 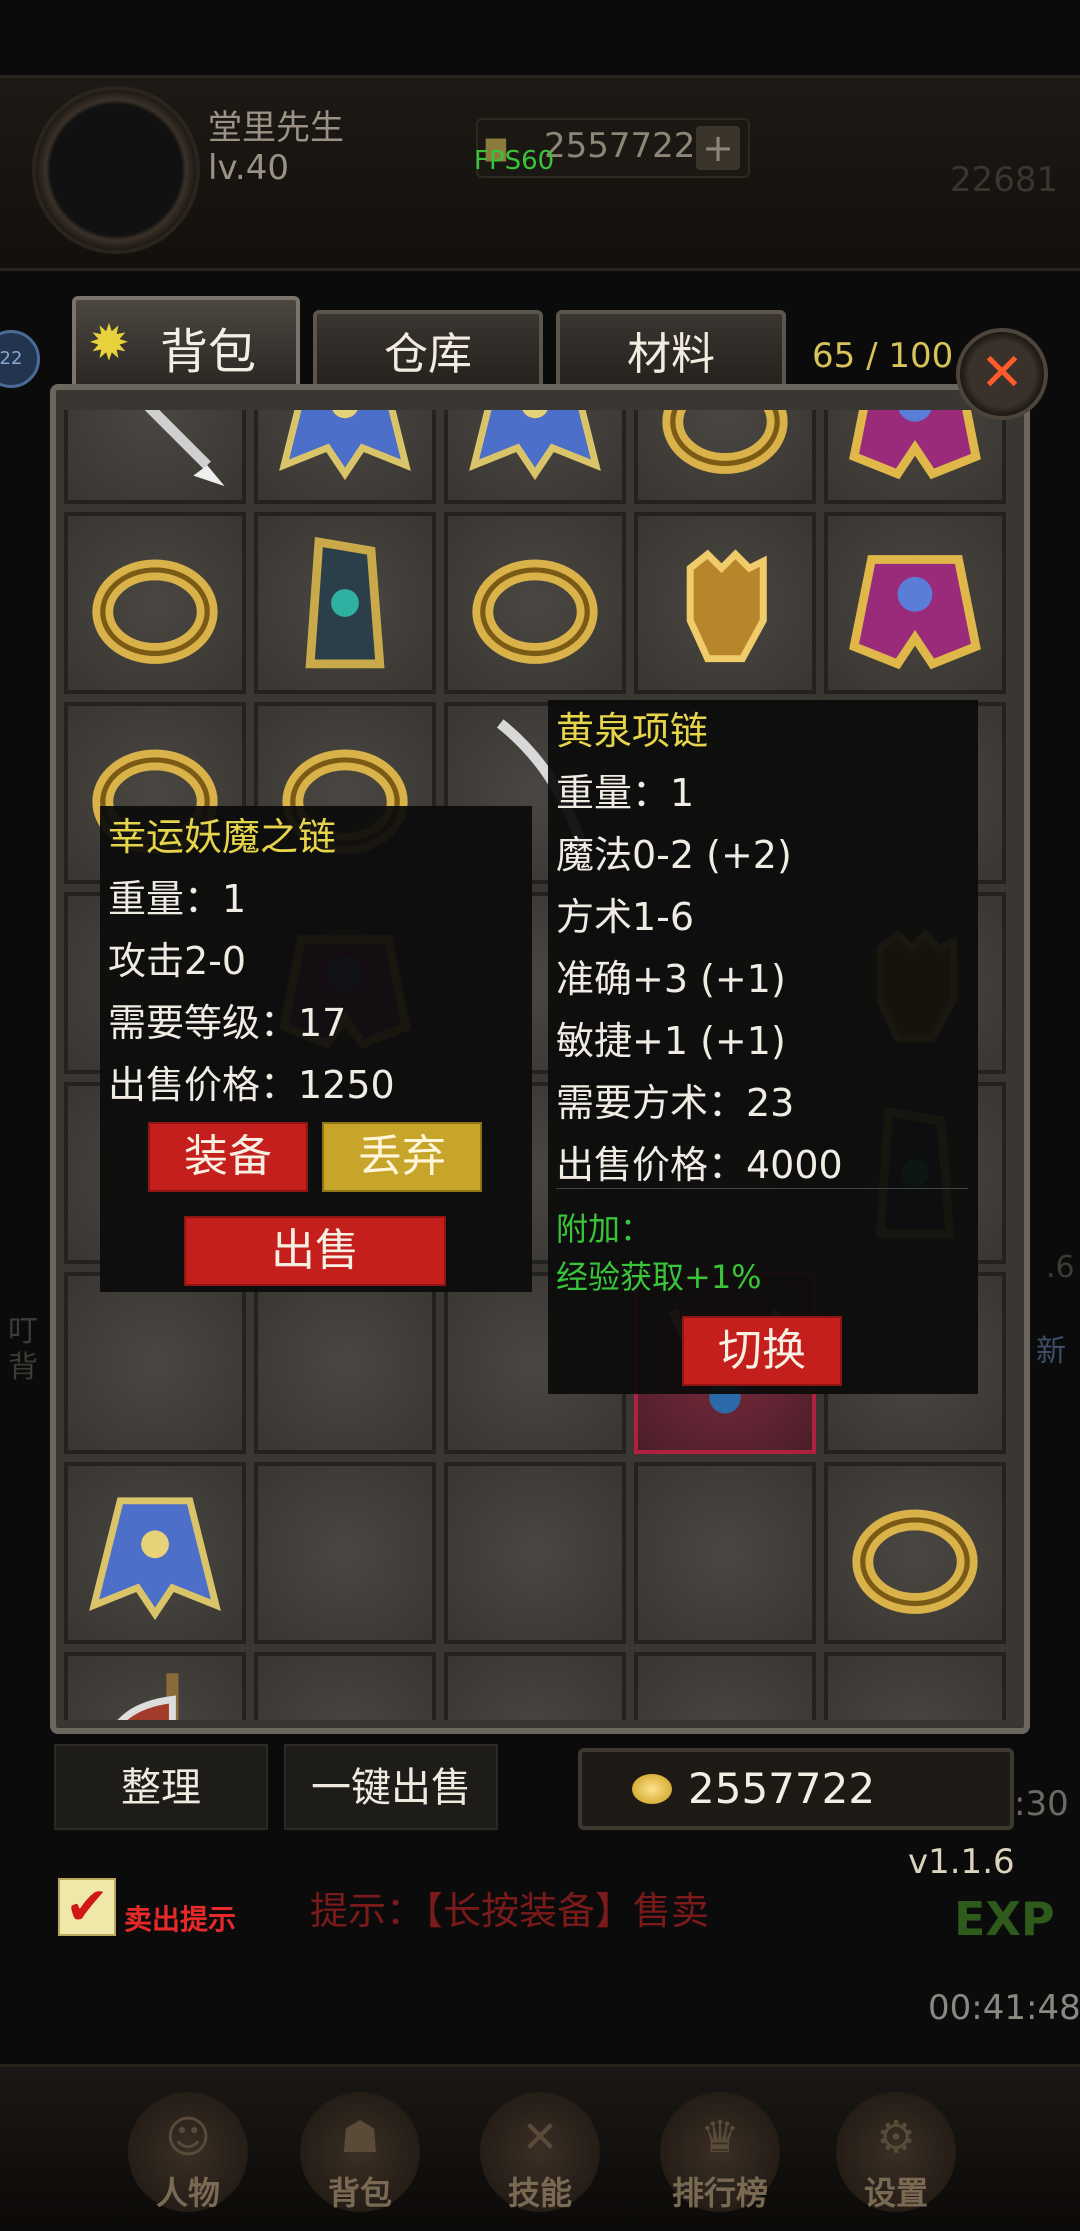 What do you see at coordinates (625, 917) in the screenshot?
I see `tooltip-taoism: 方术1-6` at bounding box center [625, 917].